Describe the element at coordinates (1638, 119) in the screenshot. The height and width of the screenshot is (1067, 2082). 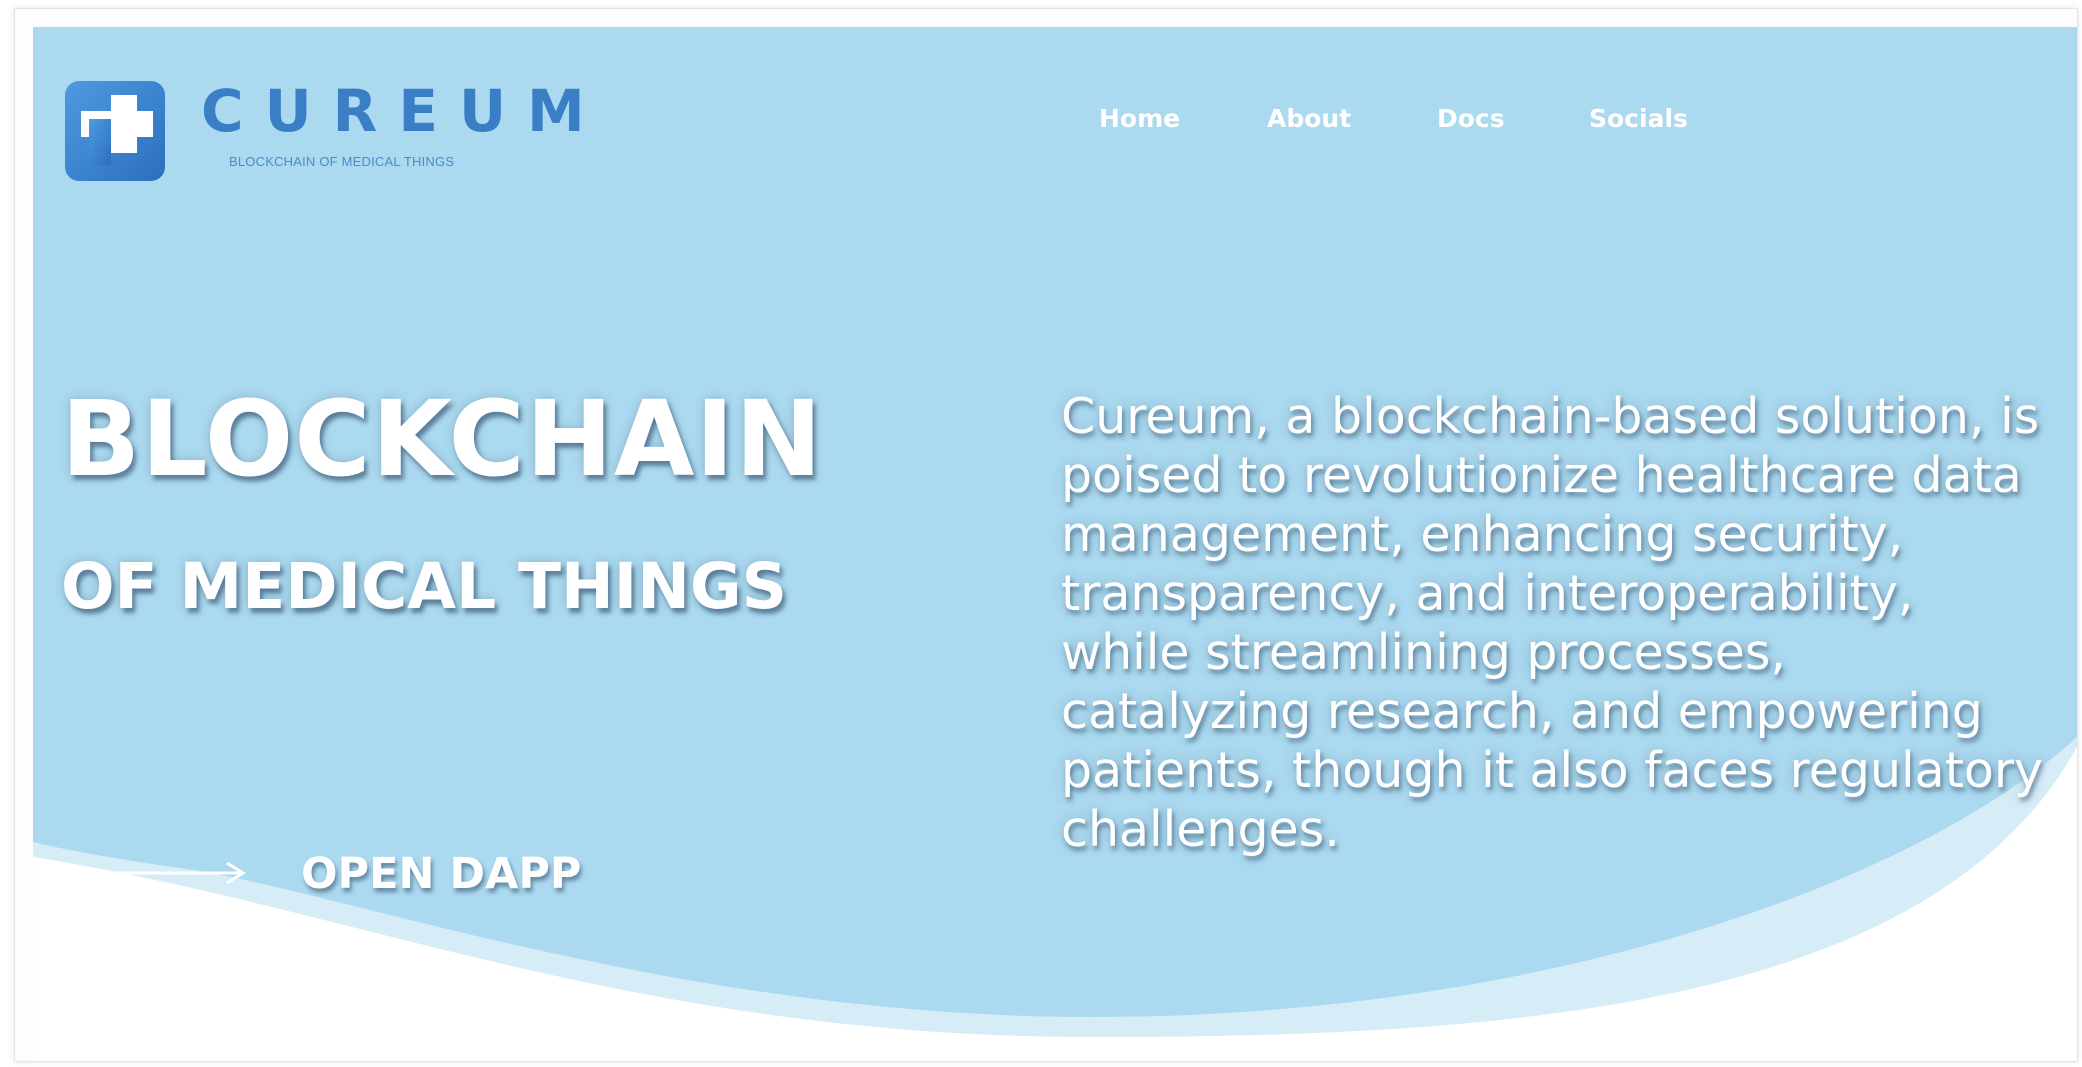
I see `nav-socials-link: Socials` at that location.